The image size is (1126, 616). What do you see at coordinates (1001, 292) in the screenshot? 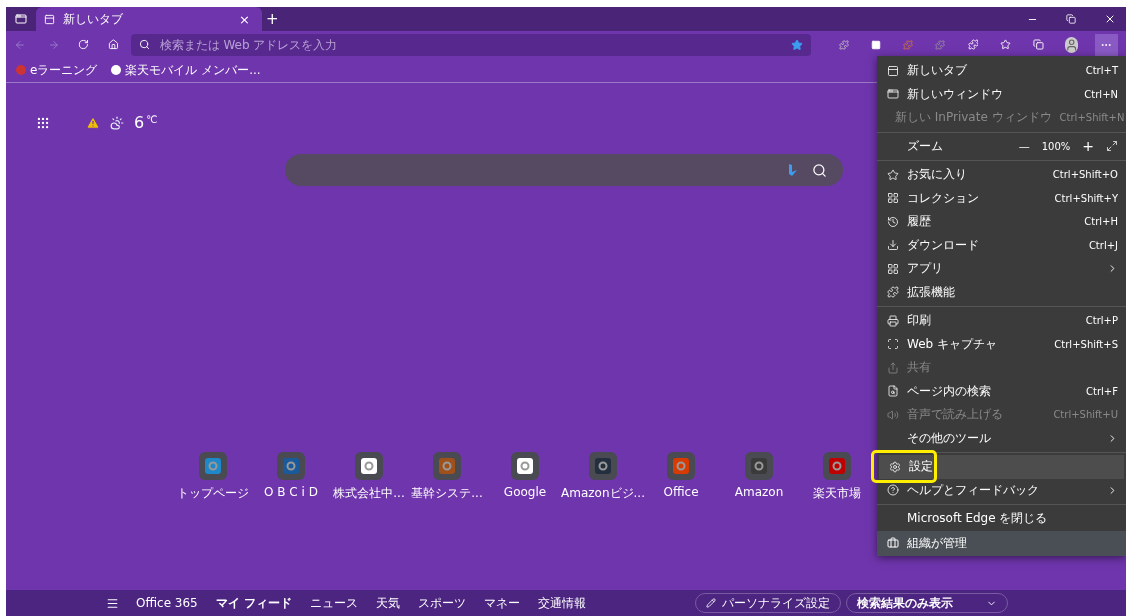
I see `menu-item: 拡張機能` at bounding box center [1001, 292].